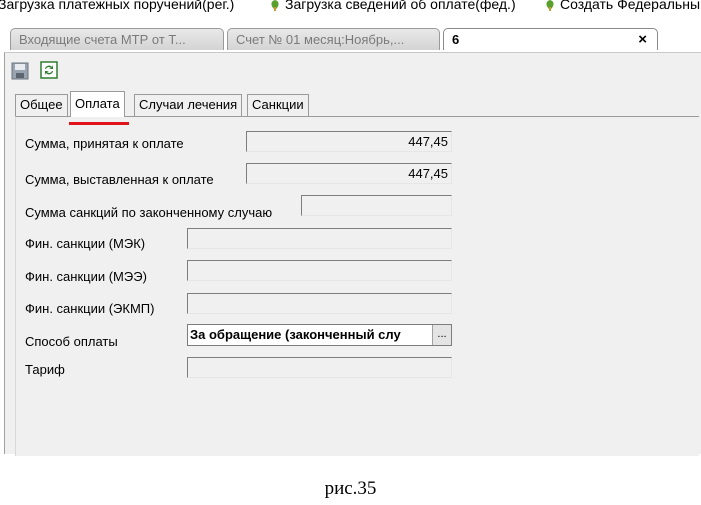  I want to click on tab-general: Общее, so click(41, 105).